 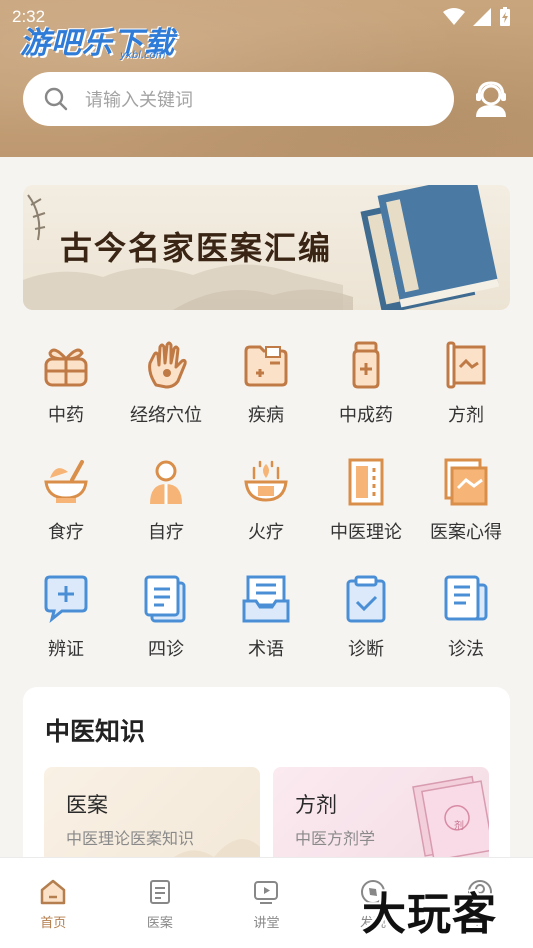 I want to click on status-icons, so click(x=477, y=17).